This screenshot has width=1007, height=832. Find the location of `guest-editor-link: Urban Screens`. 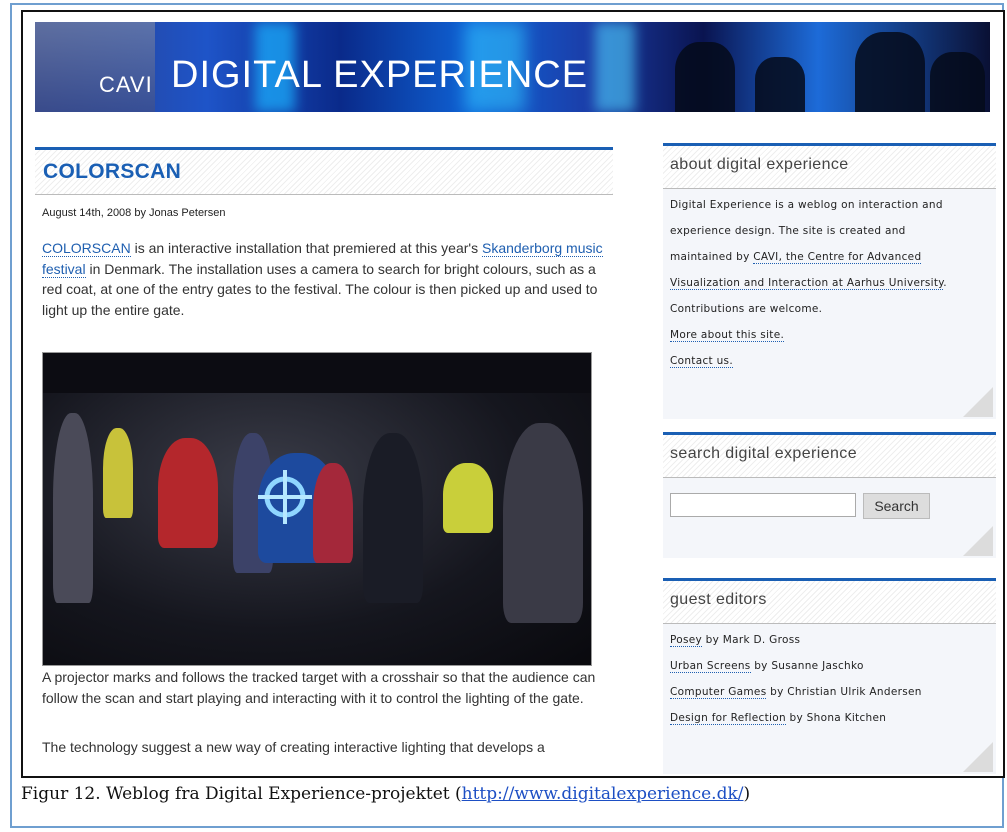

guest-editor-link: Urban Screens is located at coordinates (710, 666).